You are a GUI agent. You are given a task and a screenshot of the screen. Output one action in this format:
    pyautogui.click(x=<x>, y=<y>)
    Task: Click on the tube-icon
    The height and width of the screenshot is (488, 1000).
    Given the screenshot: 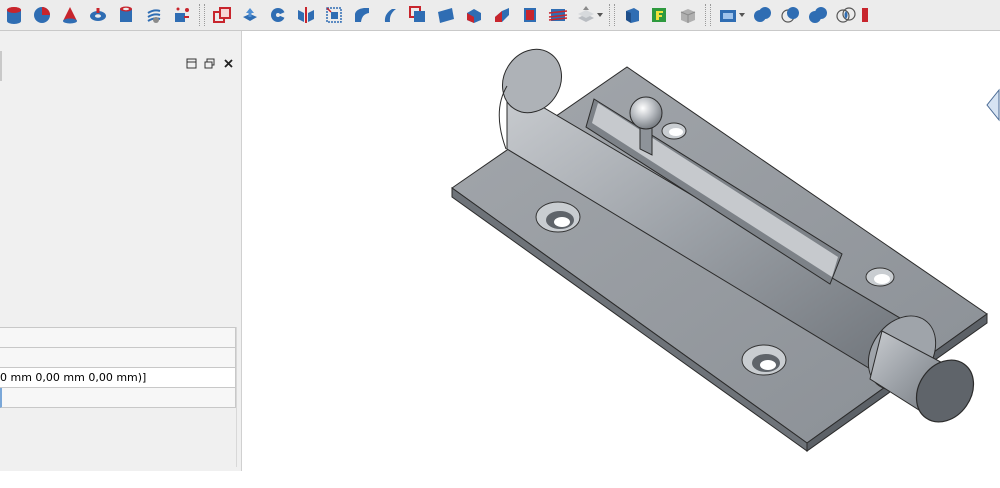 What is the action you would take?
    pyautogui.click(x=126, y=15)
    